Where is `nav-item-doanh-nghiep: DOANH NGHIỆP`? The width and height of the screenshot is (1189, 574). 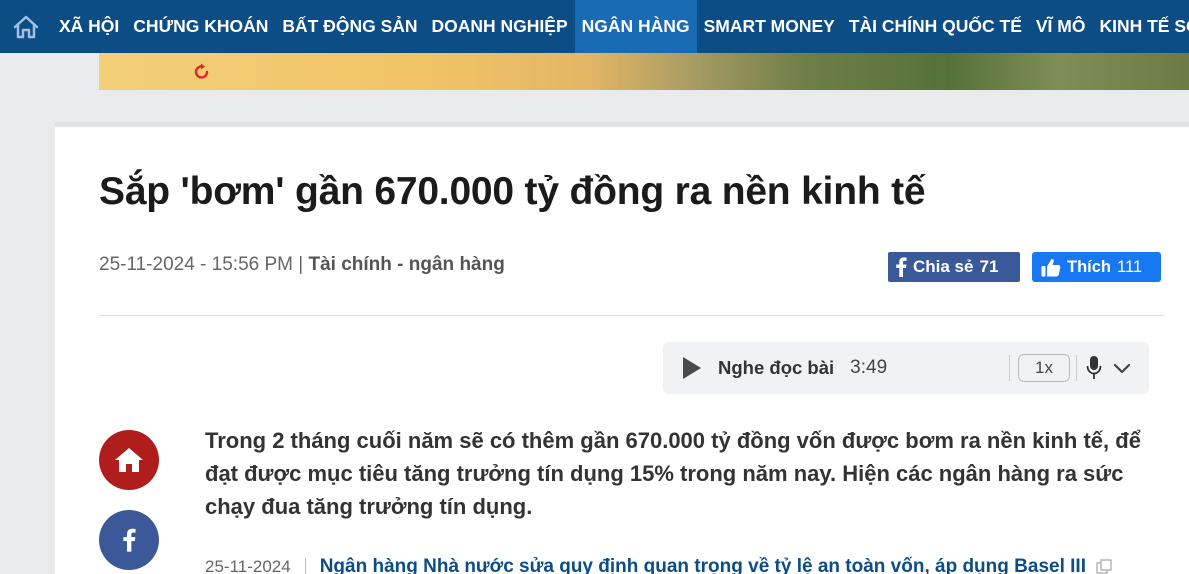 nav-item-doanh-nghiep: DOANH NGHIỆP is located at coordinates (500, 26).